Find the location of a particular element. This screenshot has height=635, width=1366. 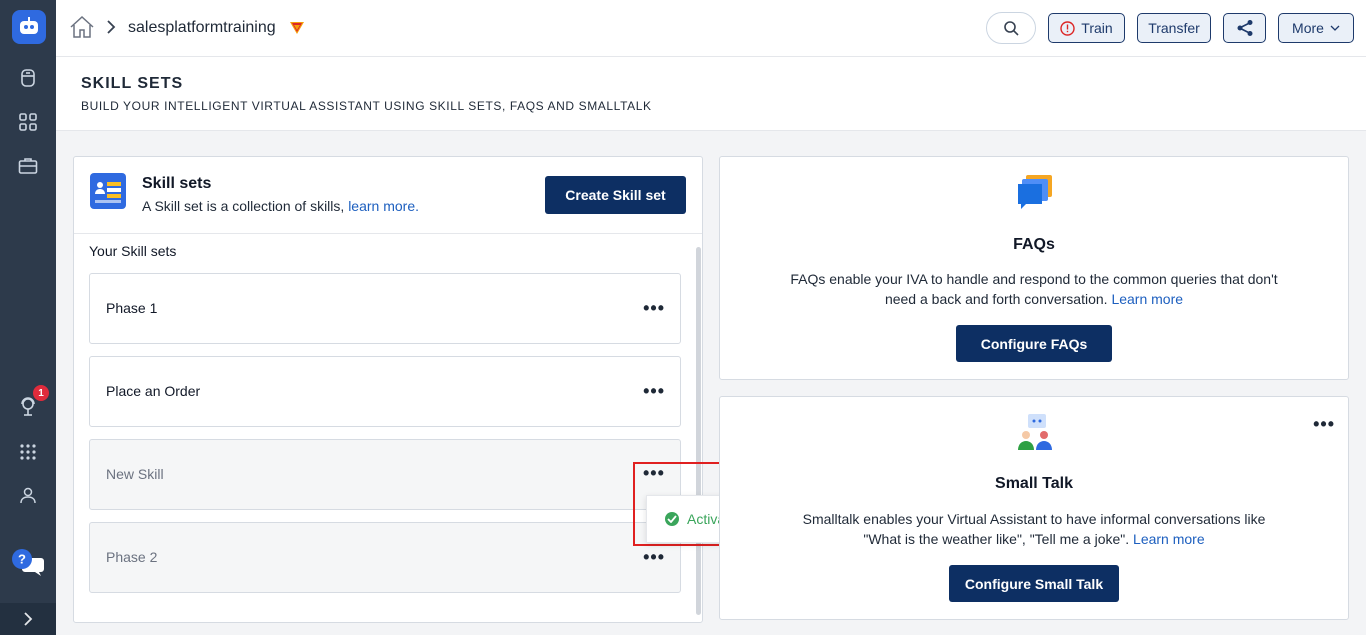

share-icon is located at coordinates (1244, 28).